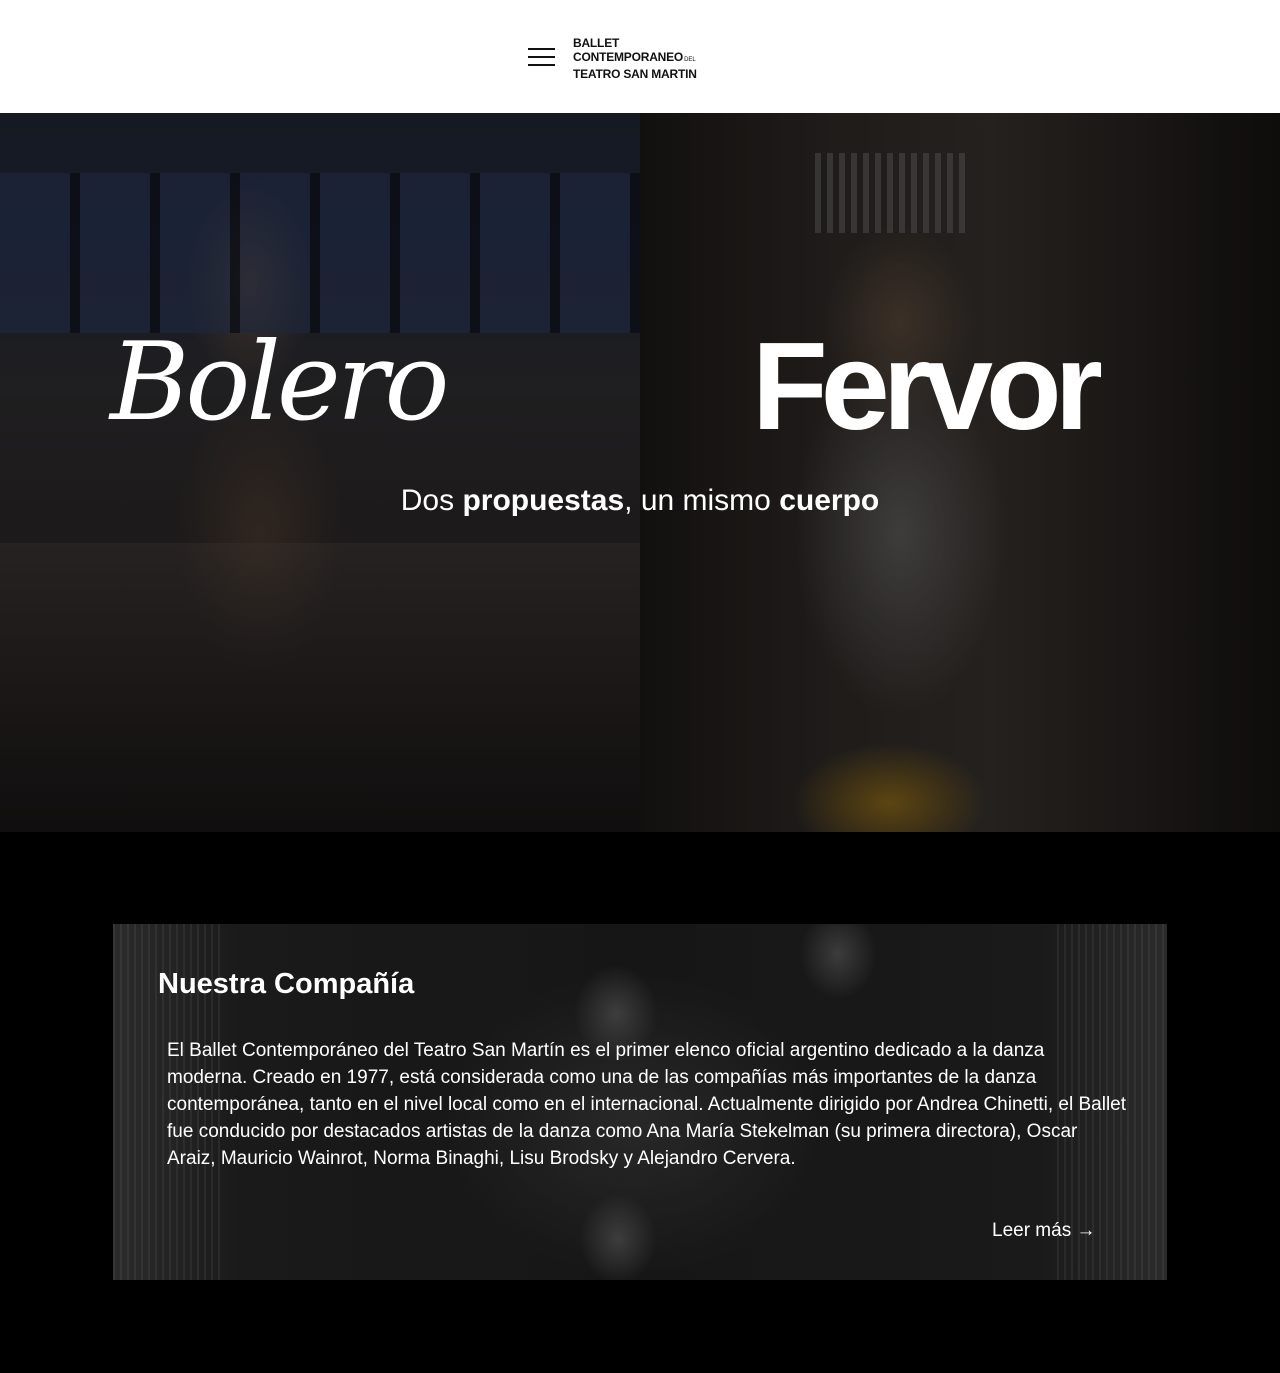  I want to click on logo-line-3: TEATRO SAN MARTIN, so click(635, 74).